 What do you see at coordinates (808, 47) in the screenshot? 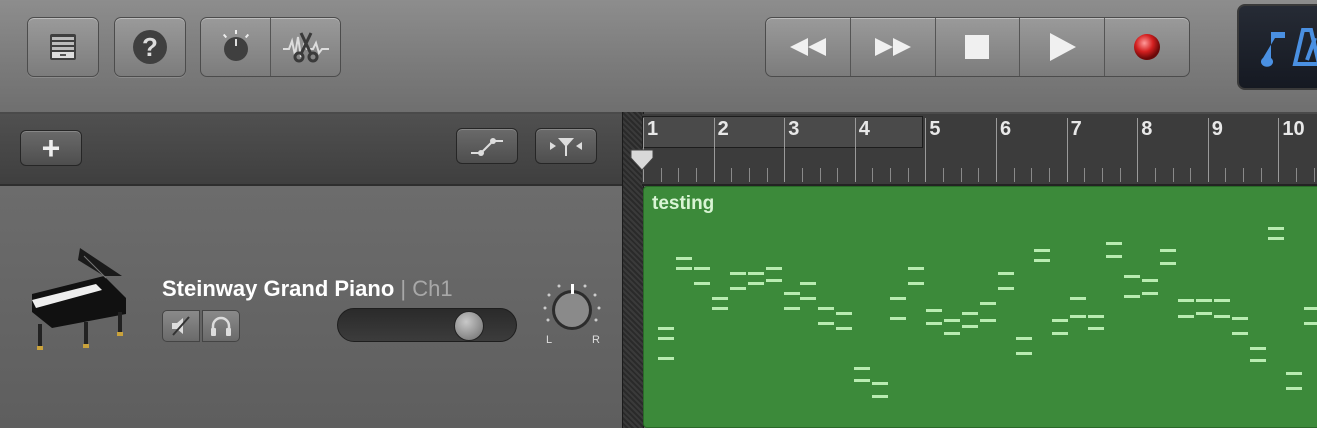
I see `rewind-button` at bounding box center [808, 47].